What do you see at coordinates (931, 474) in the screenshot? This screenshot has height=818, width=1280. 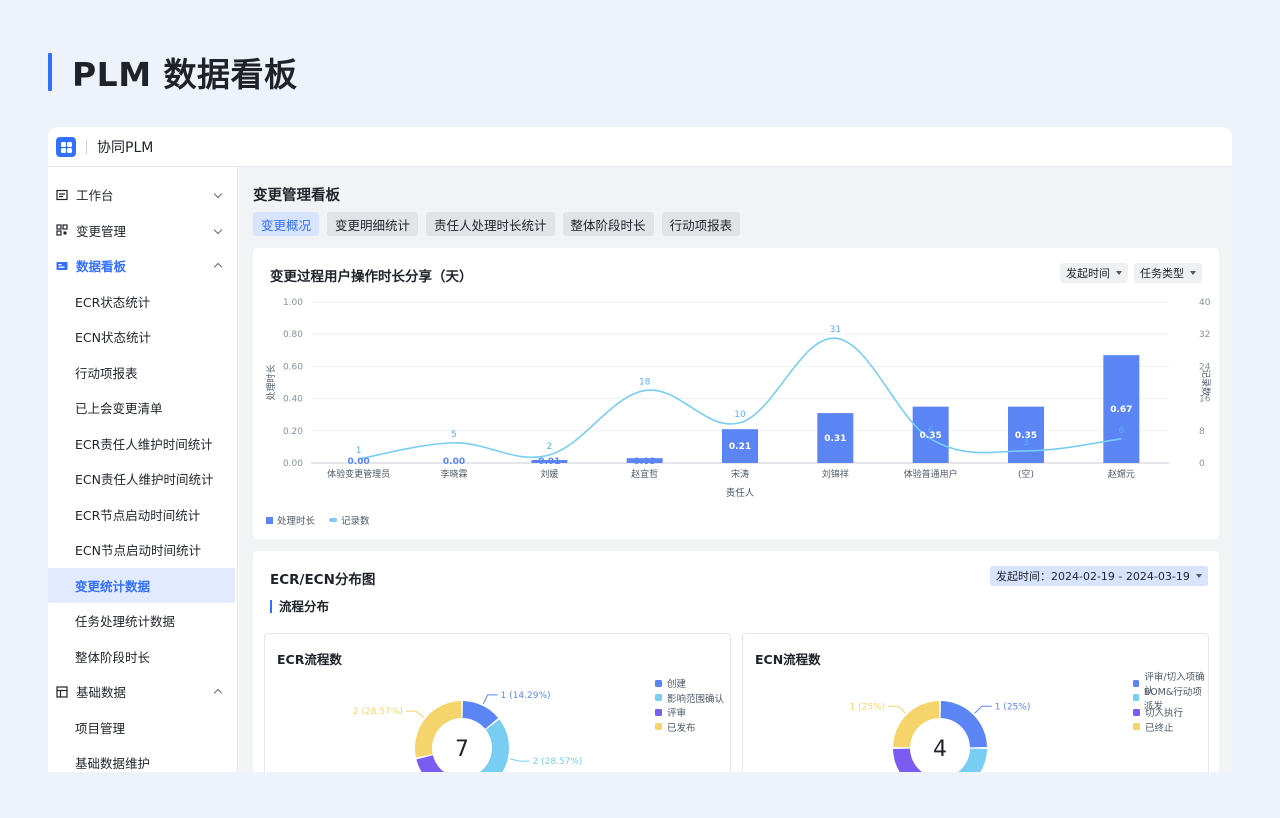 I see `x-tick-label: 体验普通用户` at bounding box center [931, 474].